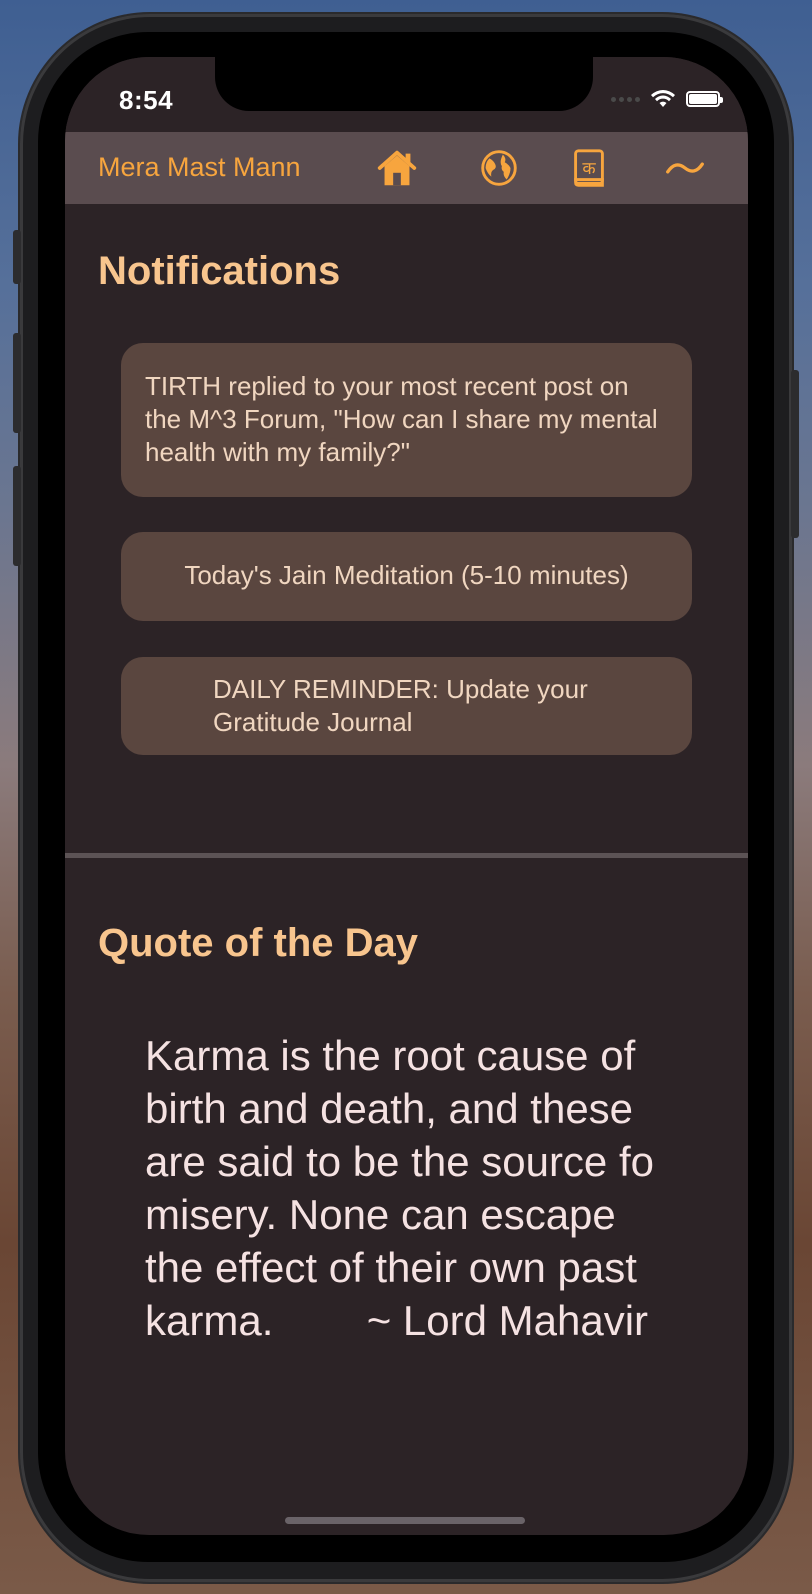 The image size is (812, 1594). I want to click on notifications-title: Notifications, so click(219, 271).